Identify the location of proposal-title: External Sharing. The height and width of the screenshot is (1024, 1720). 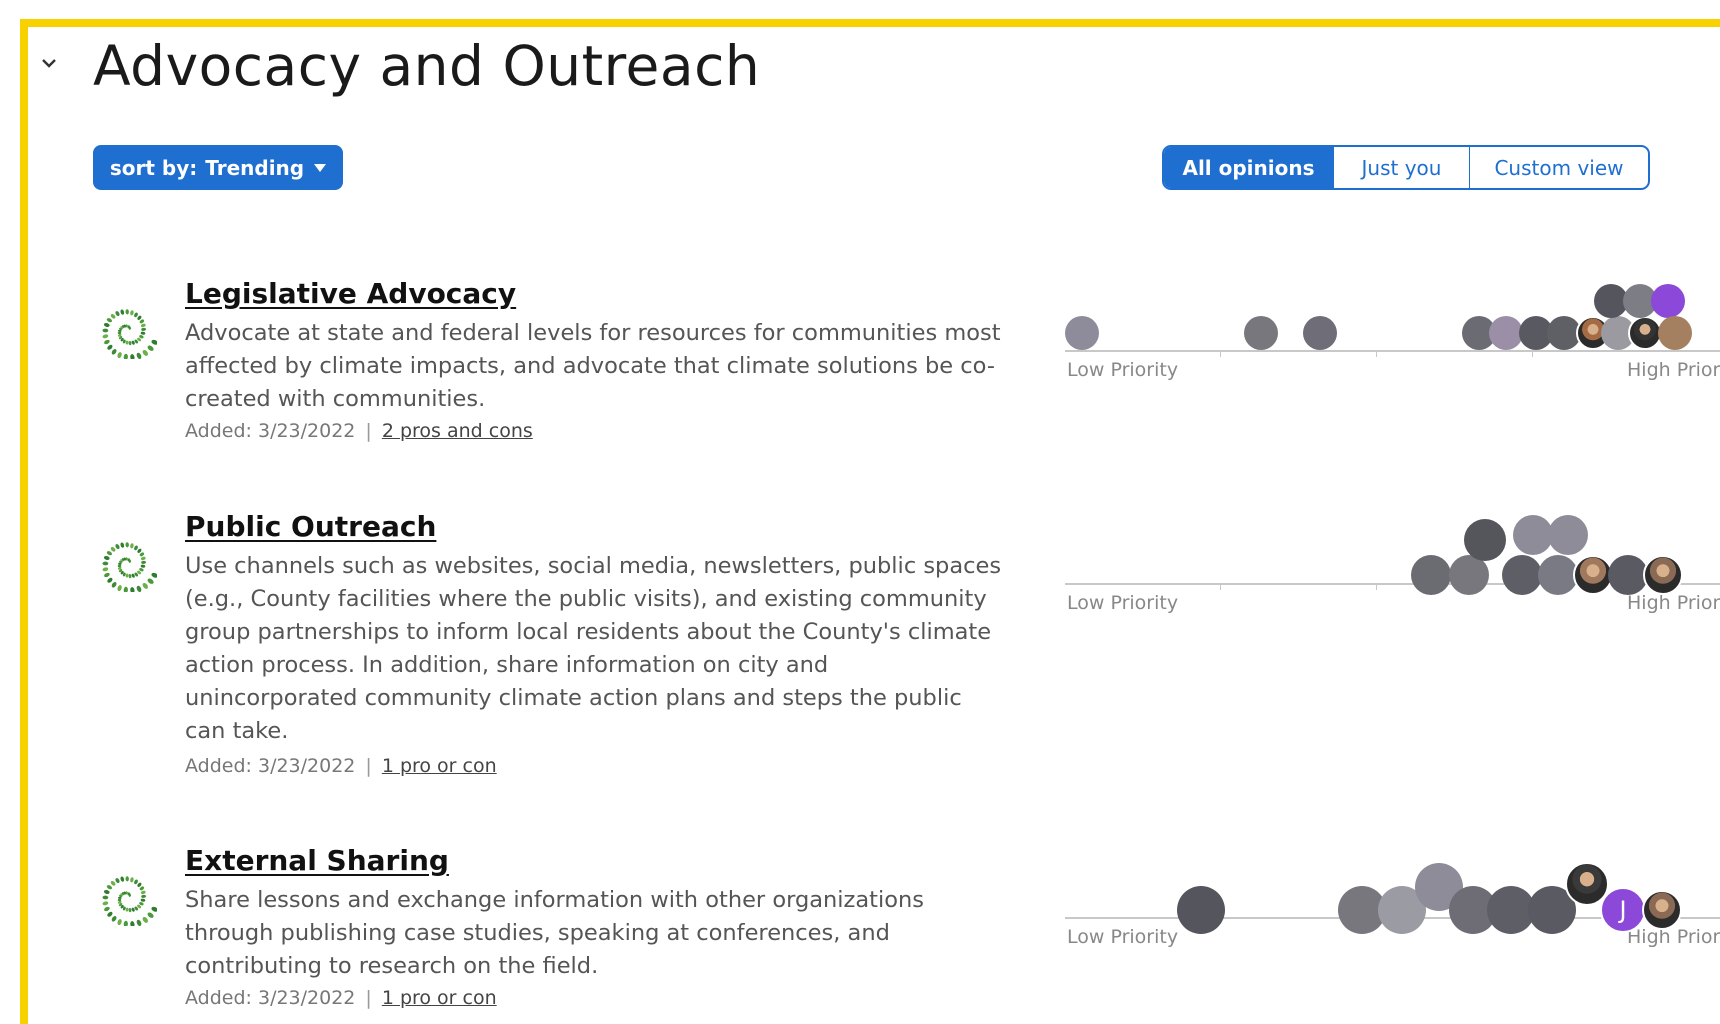
(317, 860).